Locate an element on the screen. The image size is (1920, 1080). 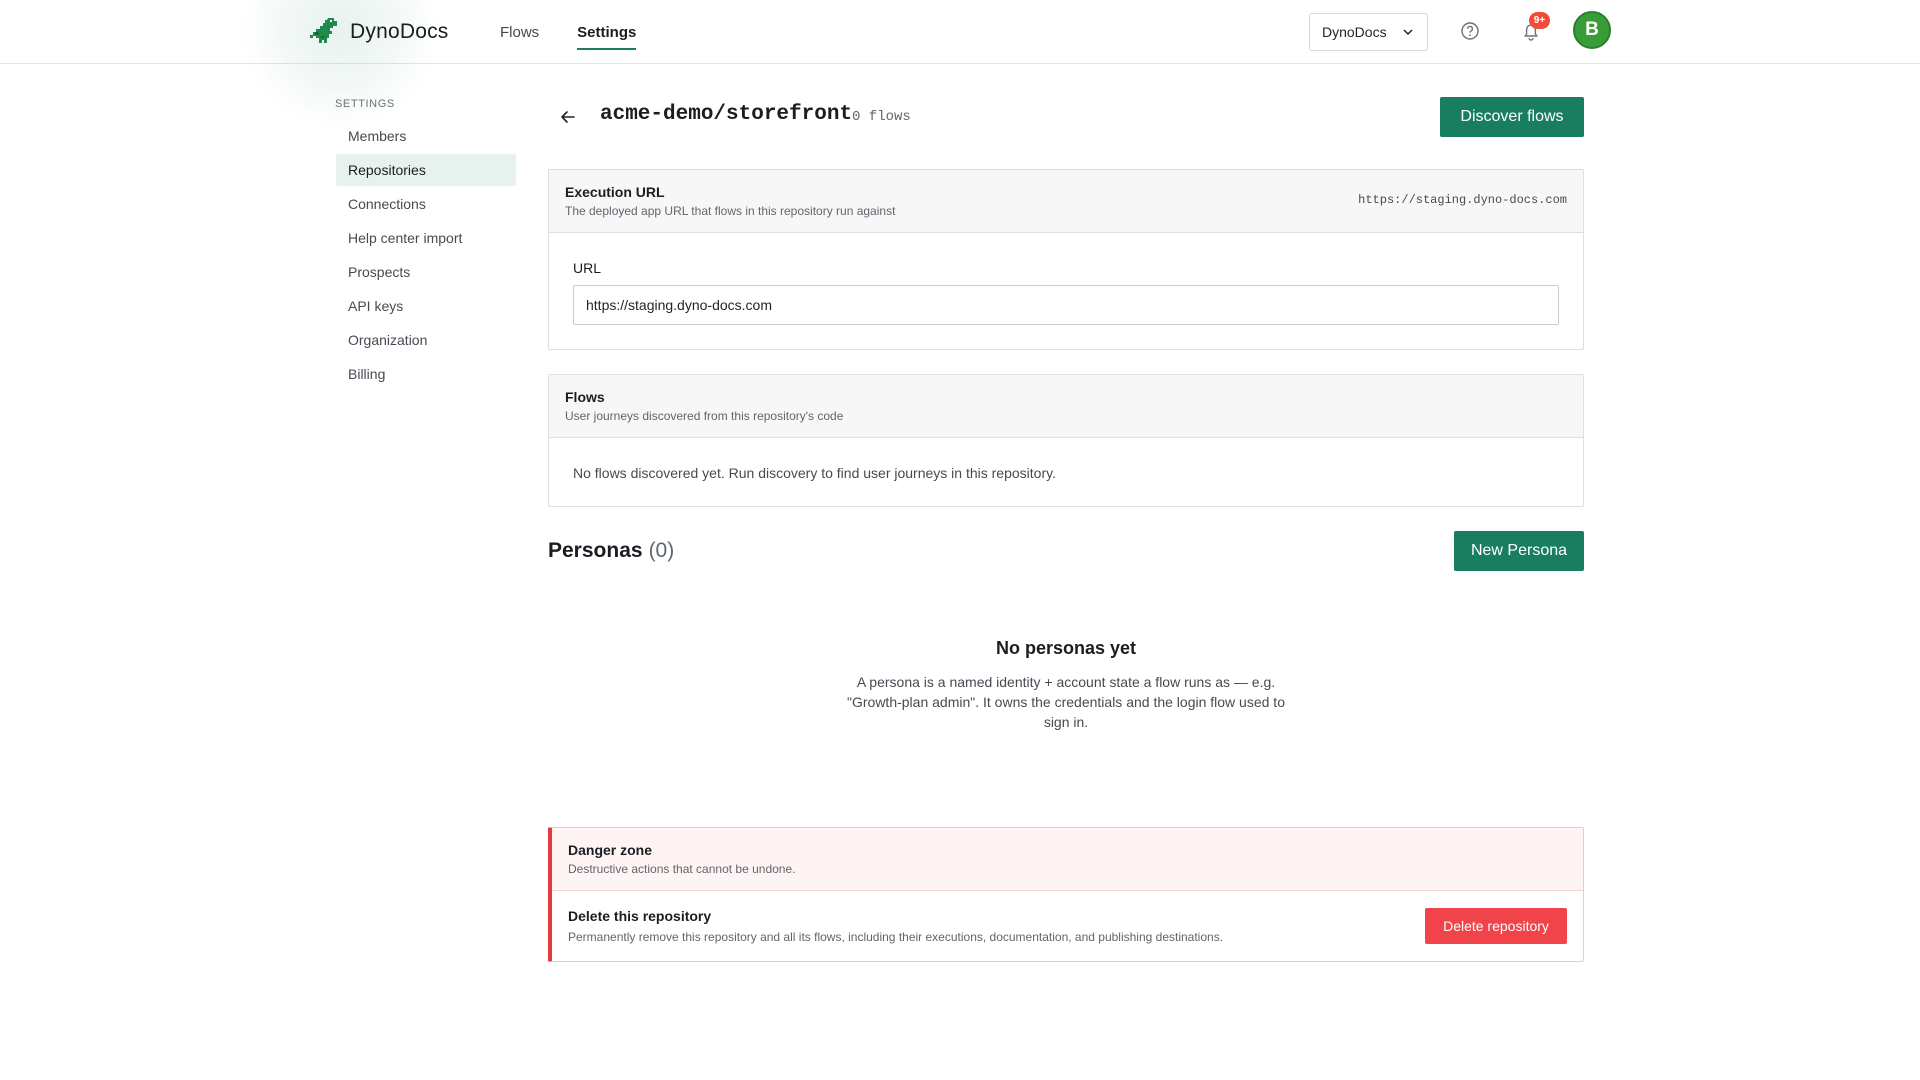
url-input is located at coordinates (1066, 305).